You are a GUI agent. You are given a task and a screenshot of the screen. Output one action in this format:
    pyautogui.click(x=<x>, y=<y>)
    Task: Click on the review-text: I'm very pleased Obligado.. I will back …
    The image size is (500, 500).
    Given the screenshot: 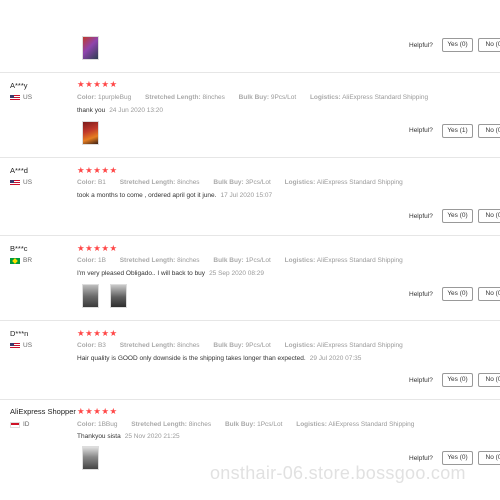 What is the action you would take?
    pyautogui.click(x=171, y=273)
    